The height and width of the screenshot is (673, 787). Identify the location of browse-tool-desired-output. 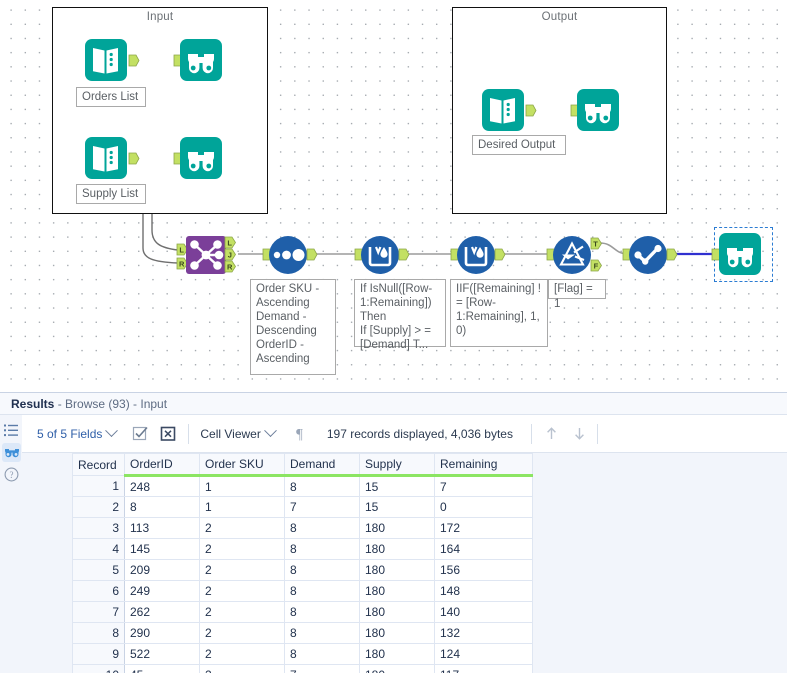
(598, 110).